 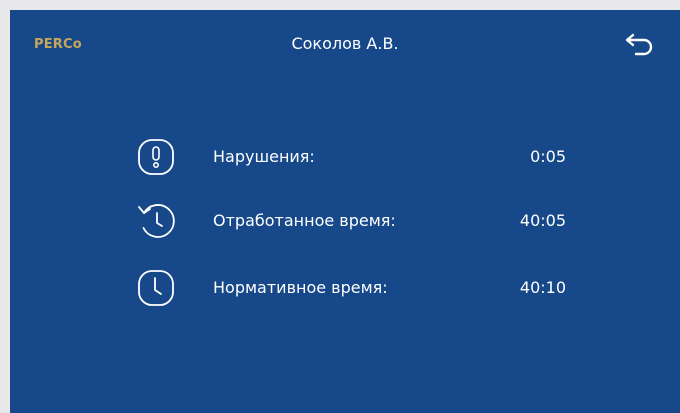 I want to click on back-button, so click(x=640, y=43).